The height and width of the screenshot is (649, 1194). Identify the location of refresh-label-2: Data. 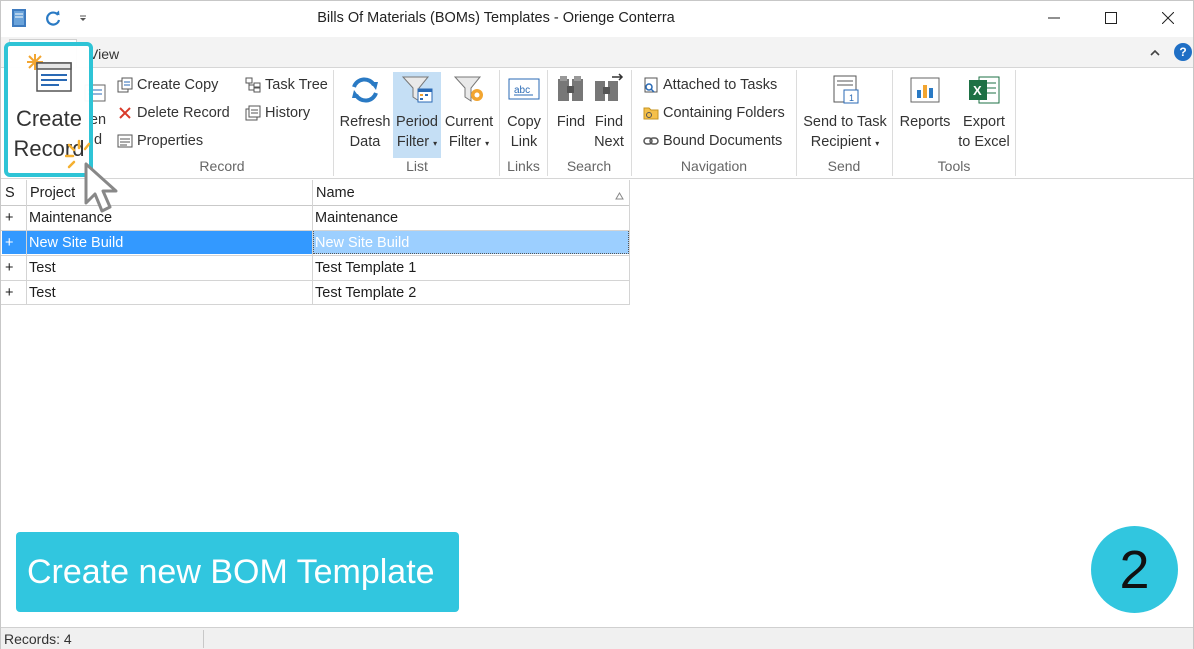
(365, 142).